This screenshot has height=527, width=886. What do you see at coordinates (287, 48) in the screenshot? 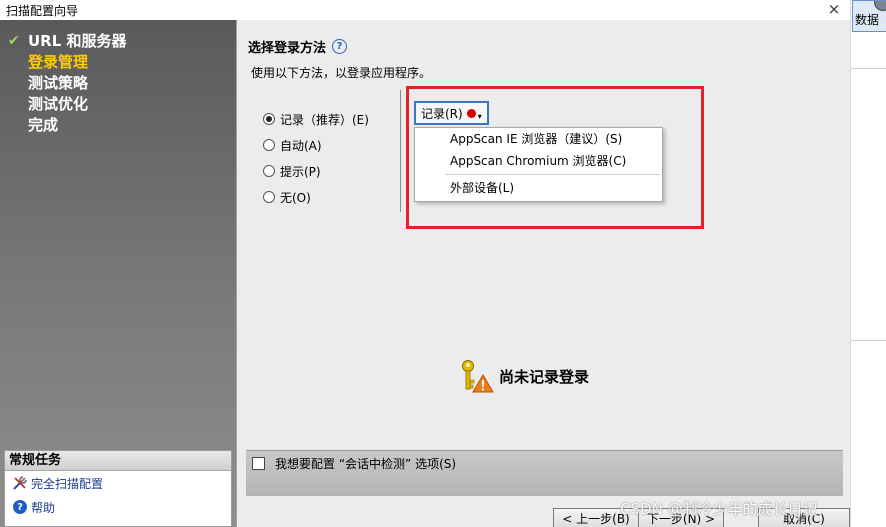
I see `section-title-text: 选择登录方法` at bounding box center [287, 48].